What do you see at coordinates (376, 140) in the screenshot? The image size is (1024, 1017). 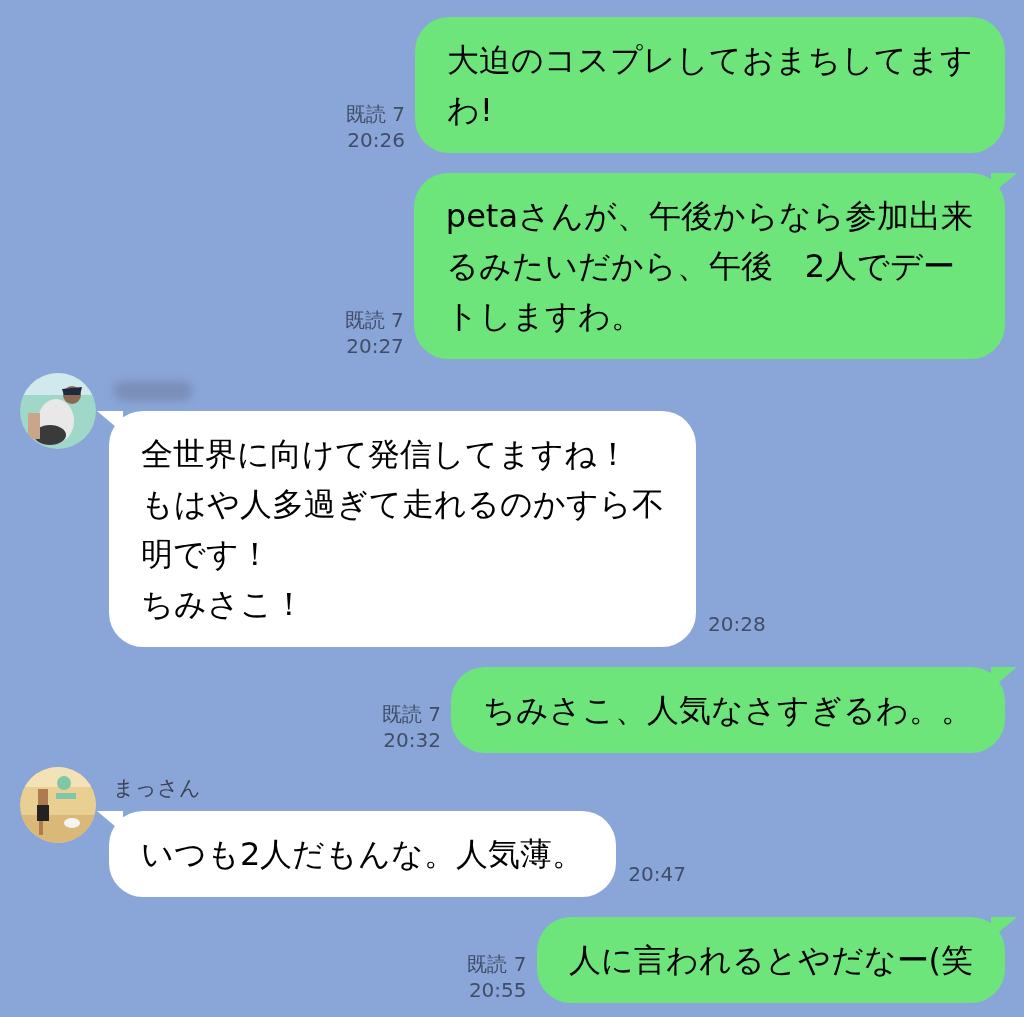 I see `message-time: 20:26` at bounding box center [376, 140].